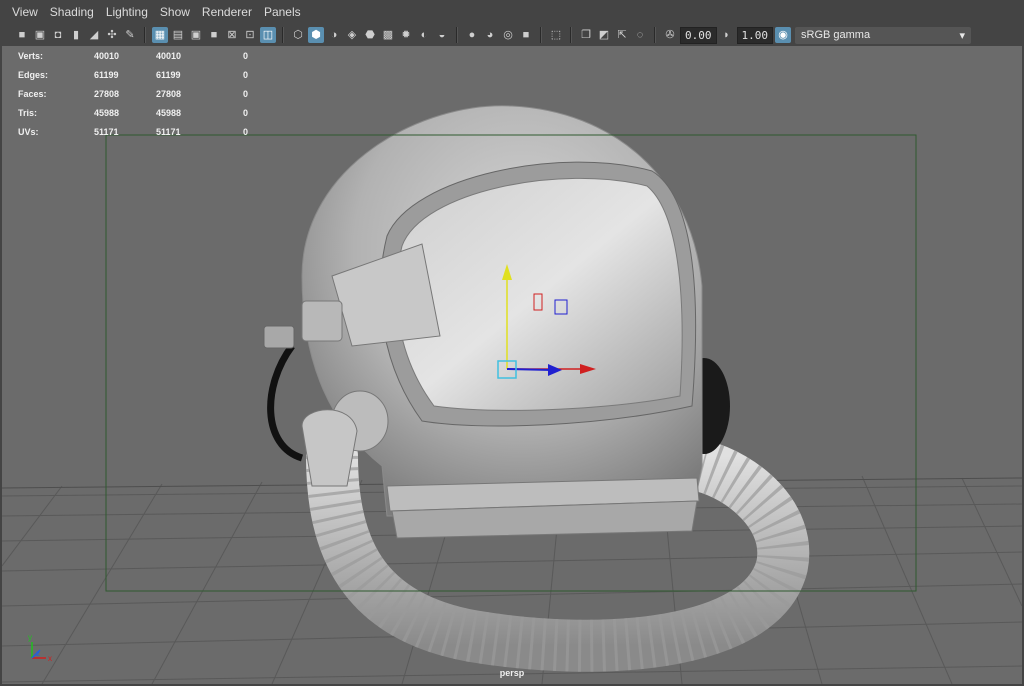 This screenshot has height=686, width=1024. What do you see at coordinates (74, 12) in the screenshot?
I see `menu-shading: Shading` at bounding box center [74, 12].